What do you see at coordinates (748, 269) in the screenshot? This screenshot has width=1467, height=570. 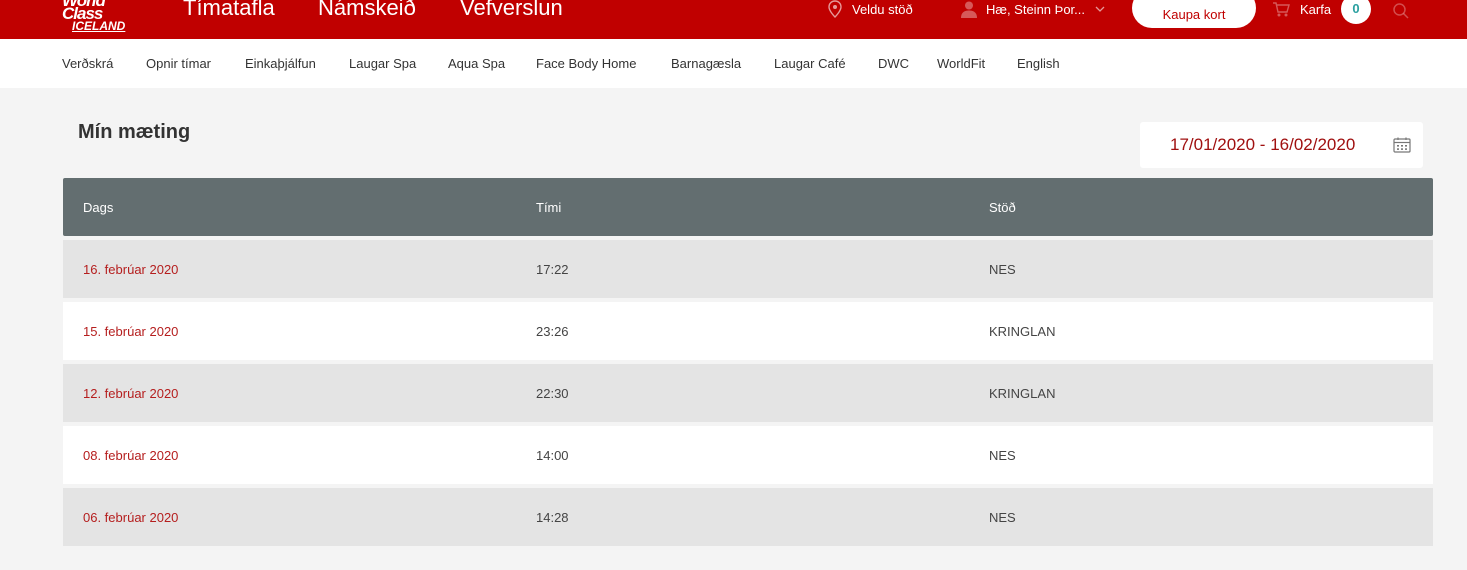 I see `table-row: 16. febrúar 2020 17:22 NES` at bounding box center [748, 269].